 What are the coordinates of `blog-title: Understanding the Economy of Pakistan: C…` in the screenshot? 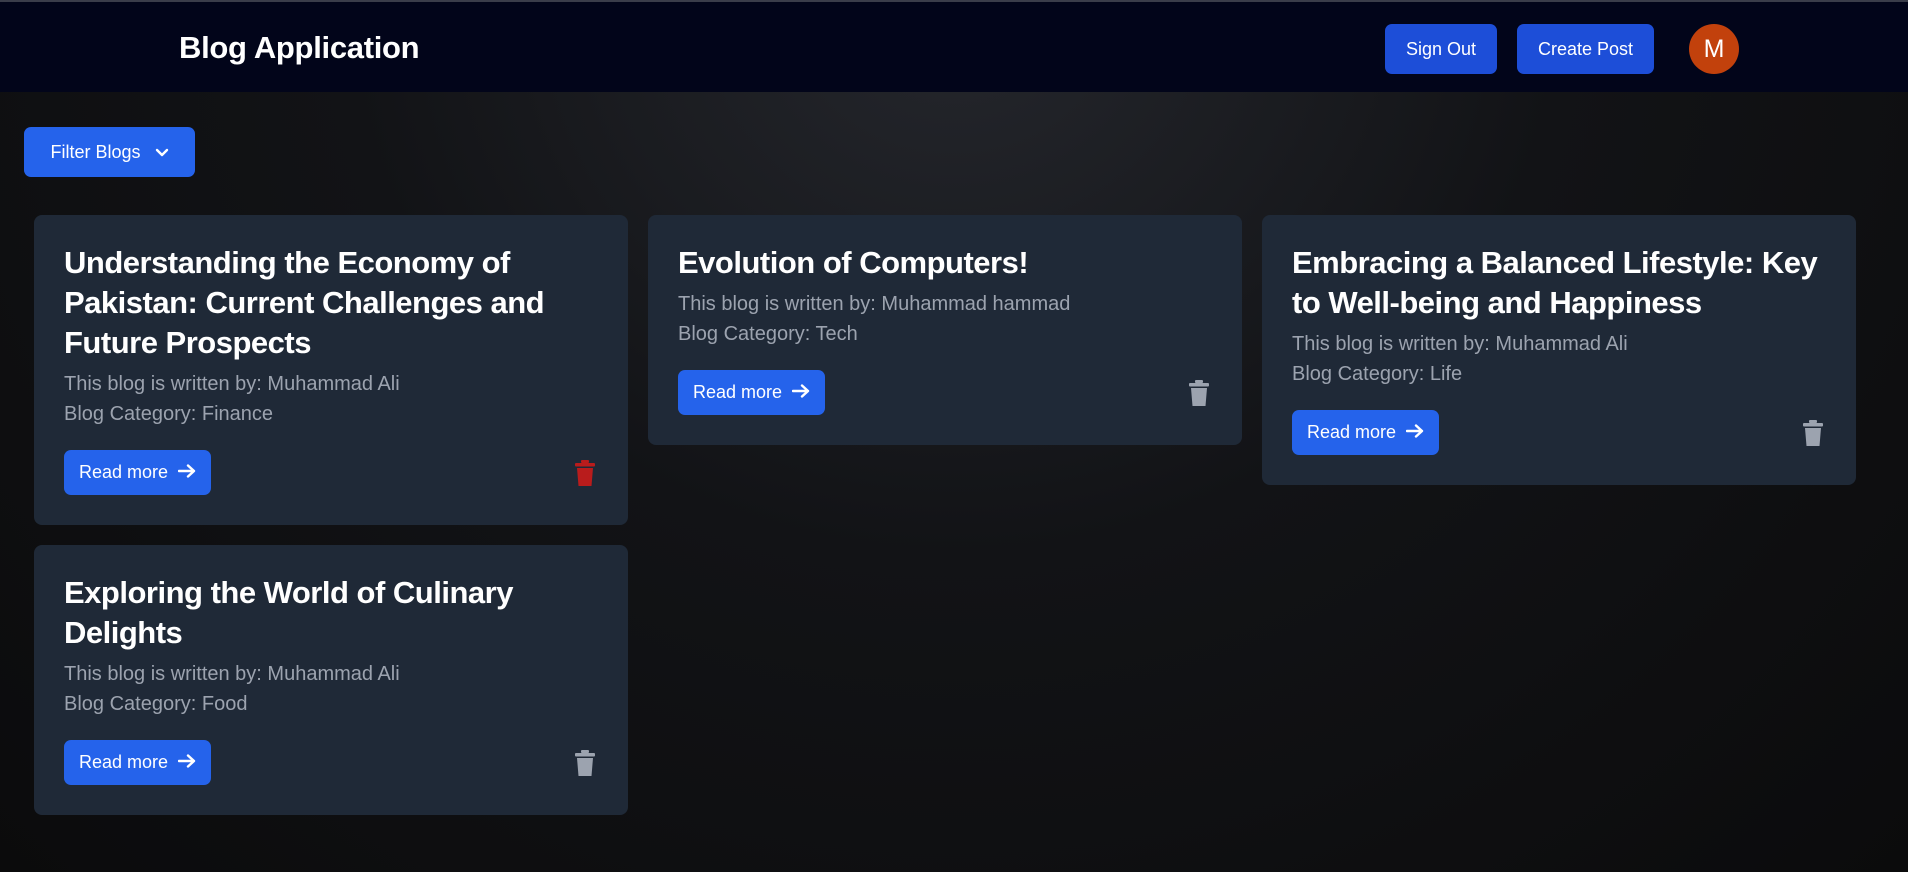 It's located at (304, 302).